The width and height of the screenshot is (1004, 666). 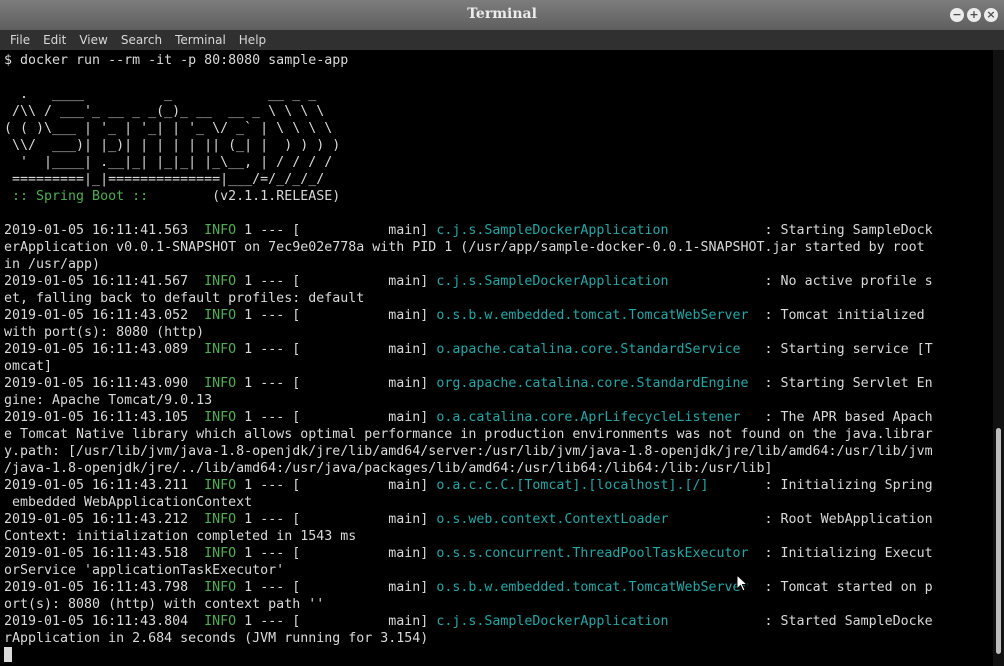 I want to click on logger-name: o.apache.catalina.core.StandardService, so click(x=596, y=349).